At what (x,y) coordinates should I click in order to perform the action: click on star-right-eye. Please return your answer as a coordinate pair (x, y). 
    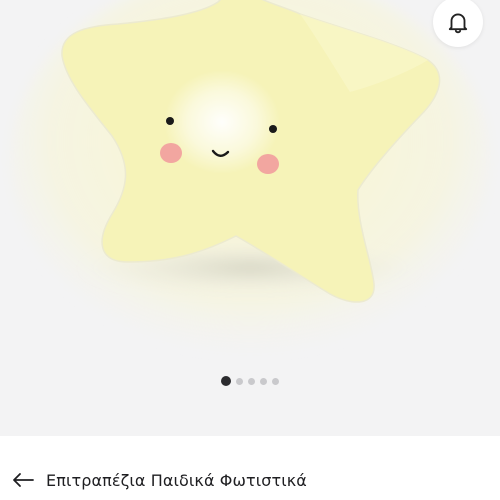
    Looking at the image, I should click on (273, 129).